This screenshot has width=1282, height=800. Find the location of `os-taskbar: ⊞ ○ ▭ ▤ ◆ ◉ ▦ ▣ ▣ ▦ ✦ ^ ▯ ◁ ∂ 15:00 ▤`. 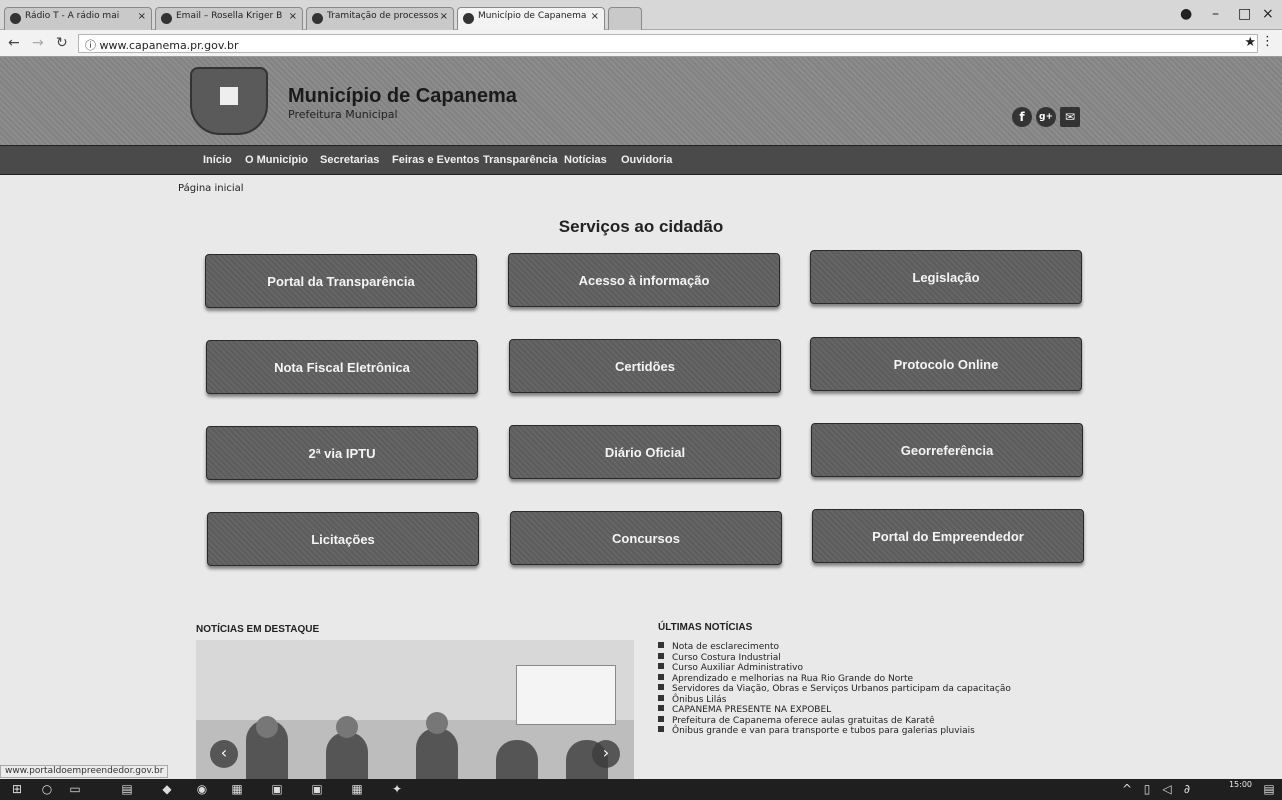

os-taskbar: ⊞ ○ ▭ ▤ ◆ ◉ ▦ ▣ ▣ ▦ ✦ ^ ▯ ◁ ∂ 15:00 ▤ is located at coordinates (641, 789).